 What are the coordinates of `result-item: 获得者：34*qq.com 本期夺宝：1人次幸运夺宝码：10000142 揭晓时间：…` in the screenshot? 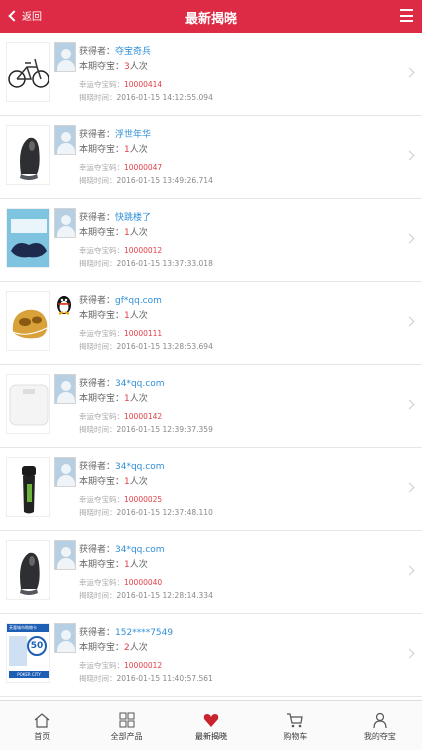 It's located at (211, 406).